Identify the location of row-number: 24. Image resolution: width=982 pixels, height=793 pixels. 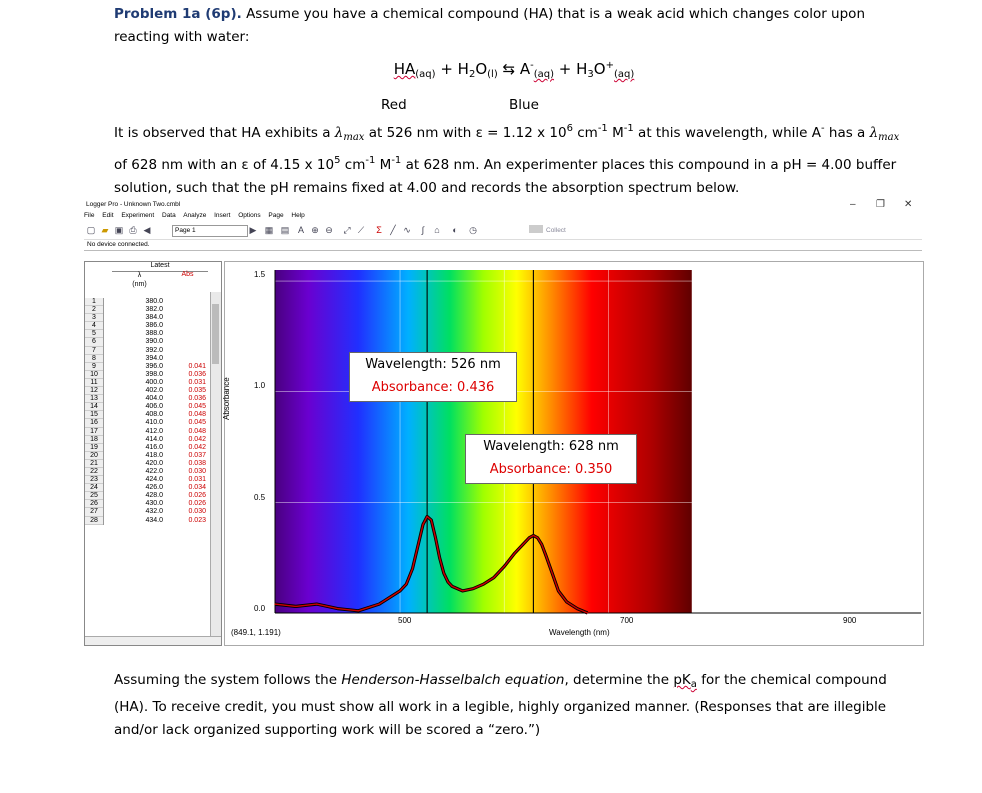
(94, 488).